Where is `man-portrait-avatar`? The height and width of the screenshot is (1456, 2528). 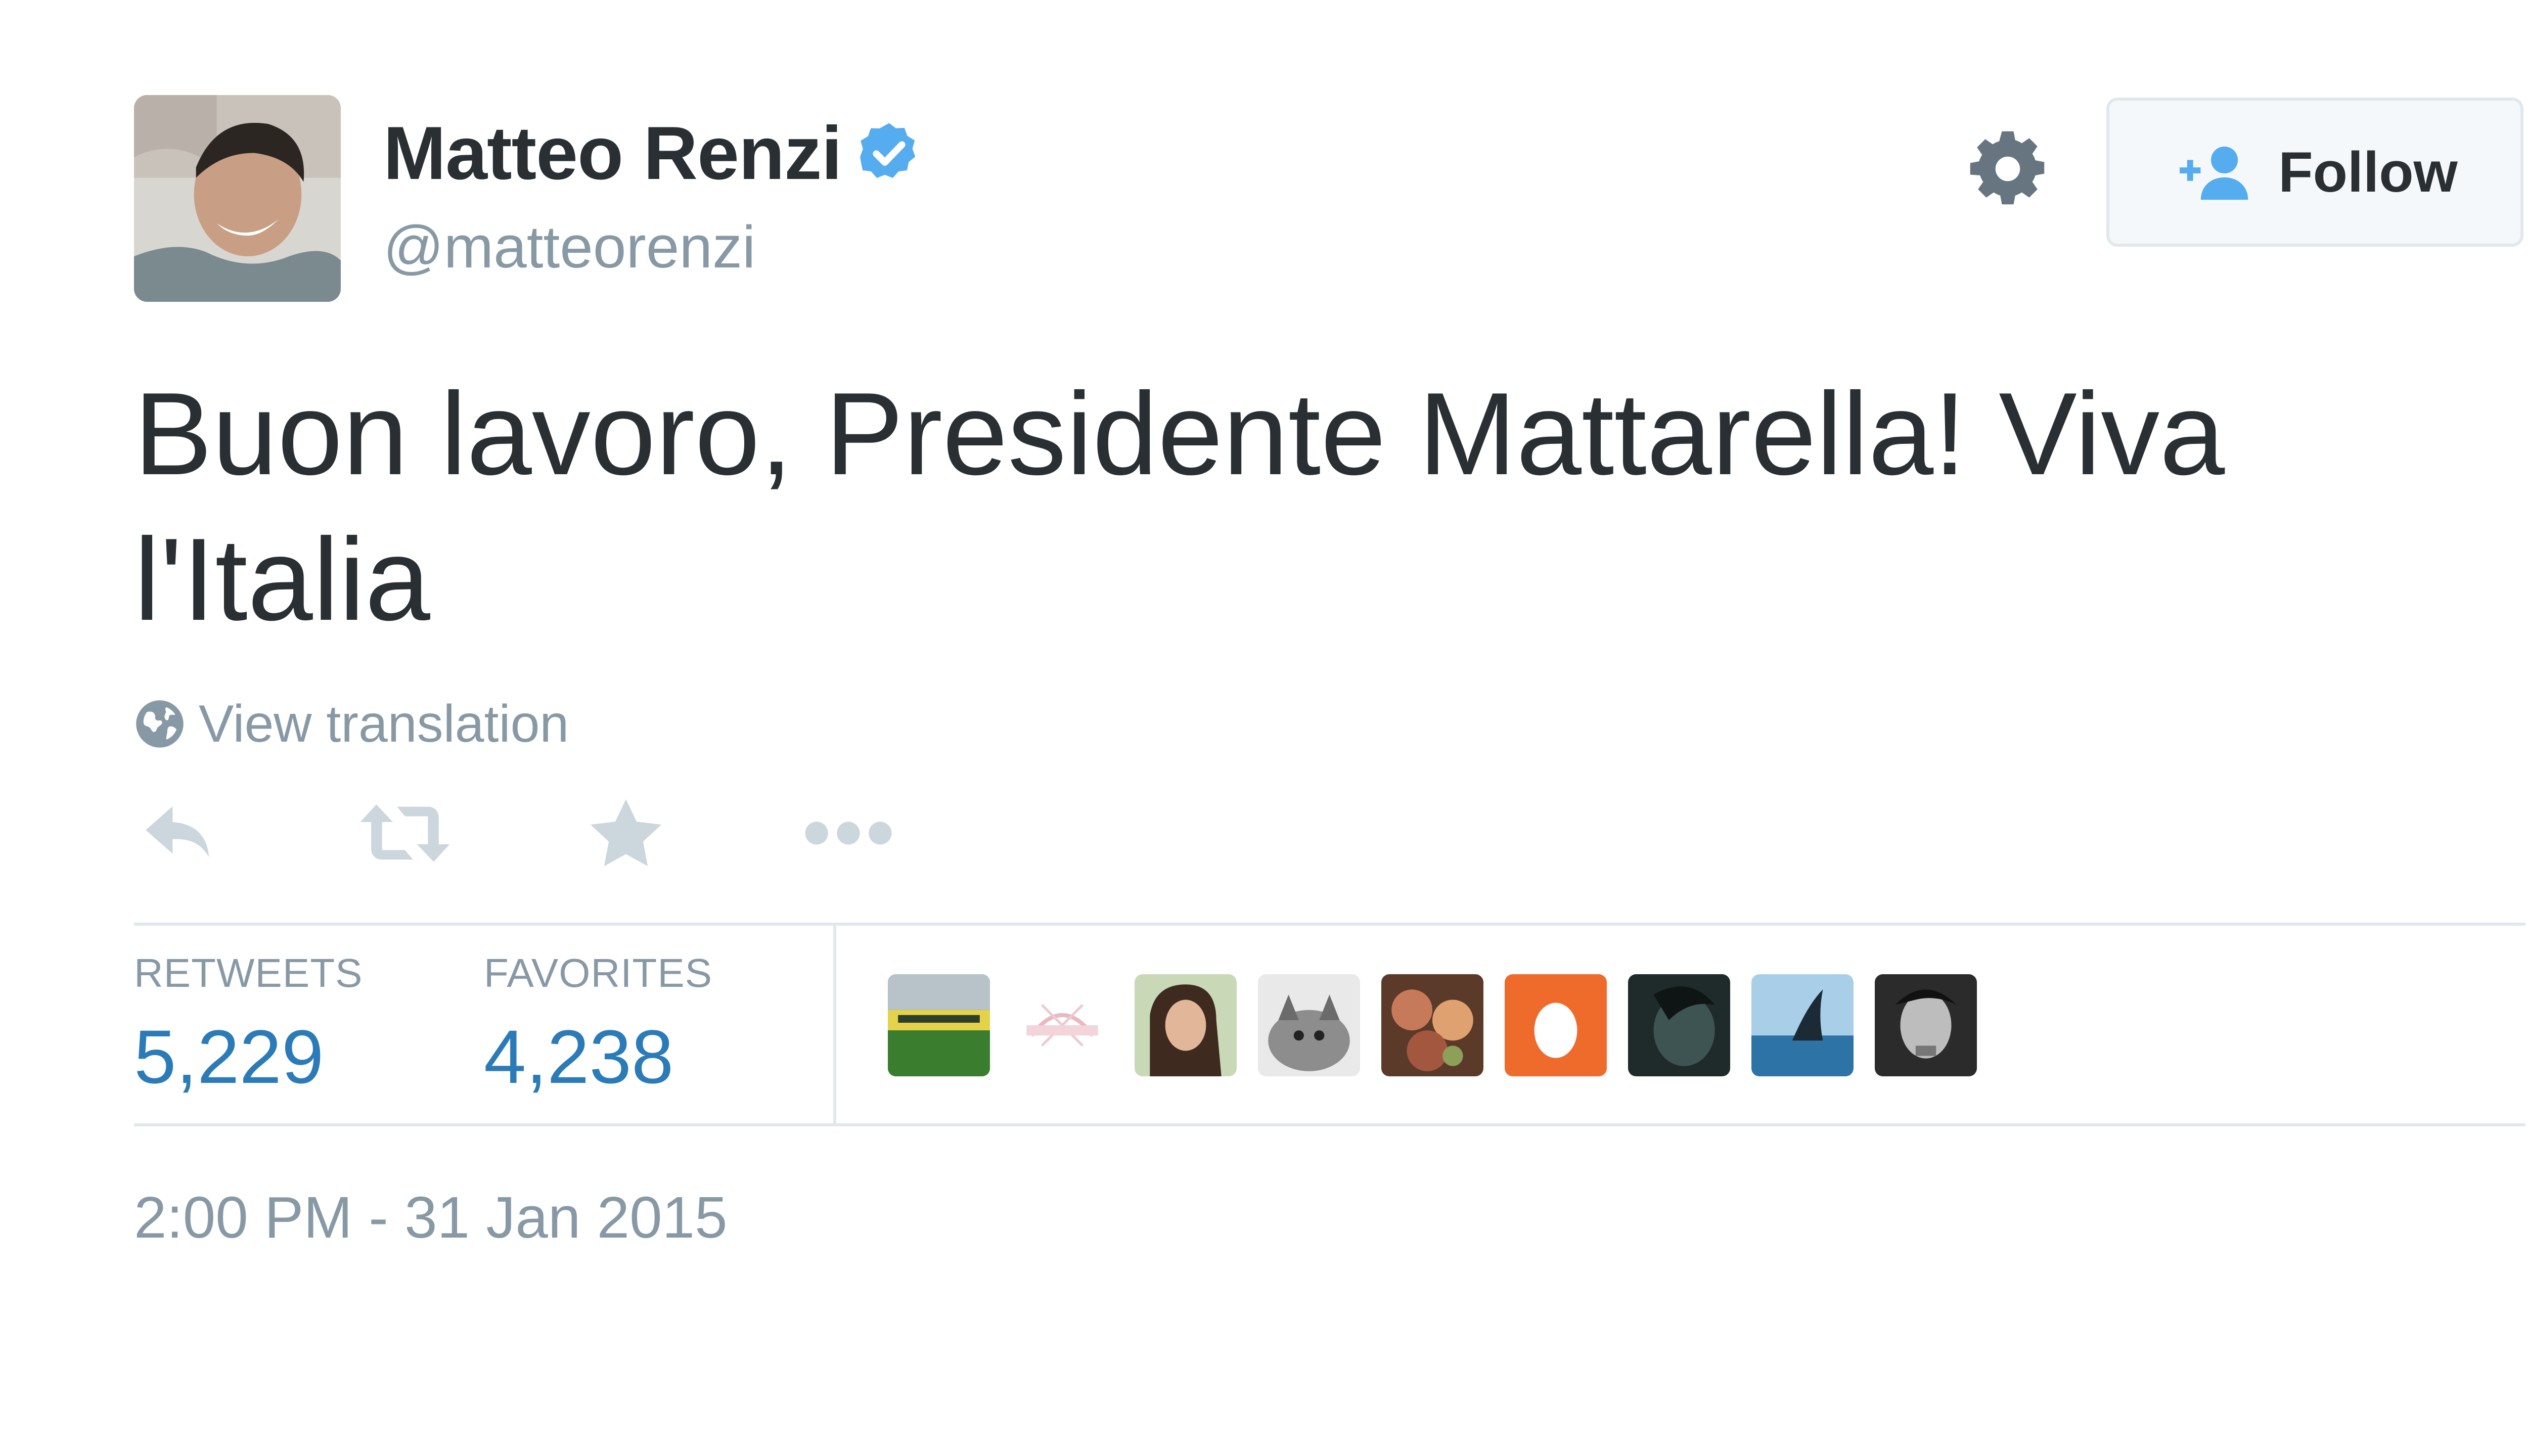
man-portrait-avatar is located at coordinates (1926, 1025).